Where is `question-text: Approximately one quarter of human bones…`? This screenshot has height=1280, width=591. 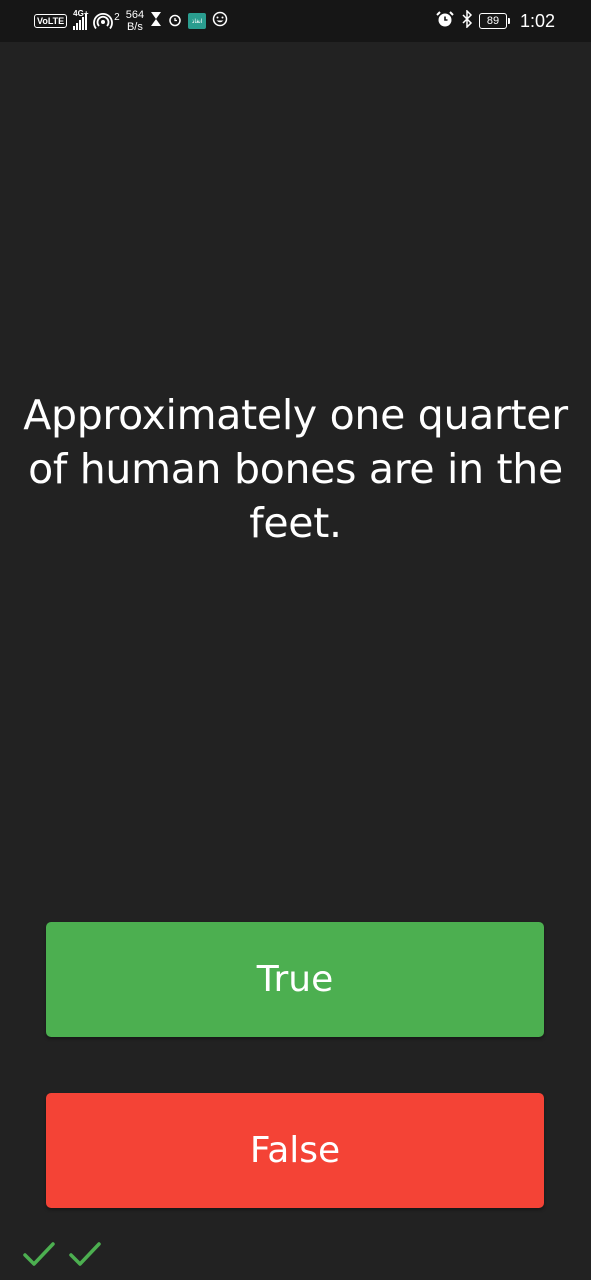
question-text: Approximately one quarter of human bones… is located at coordinates (295, 469).